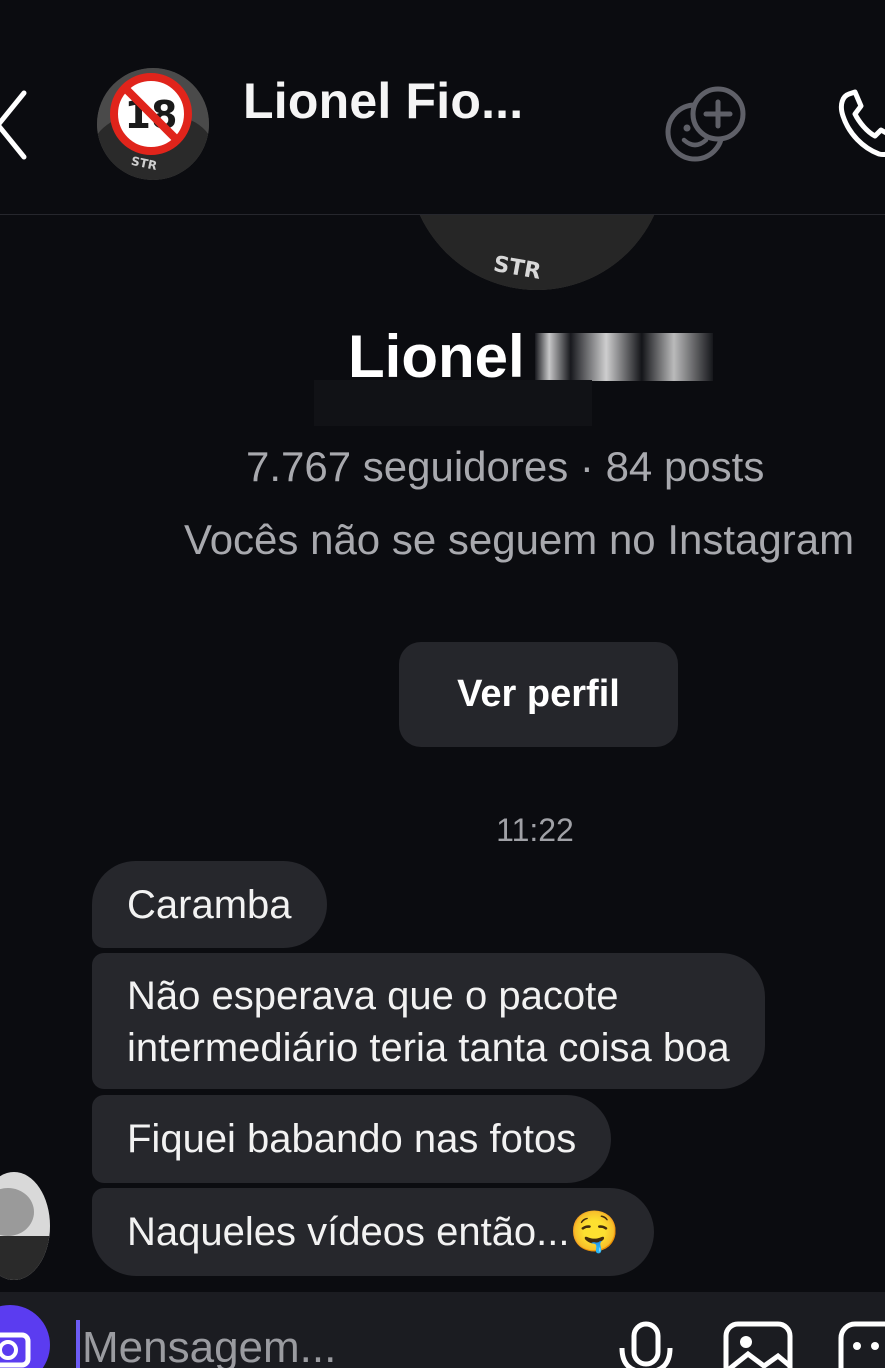  I want to click on message-text: Fiquei babando nas fotos, so click(352, 1139).